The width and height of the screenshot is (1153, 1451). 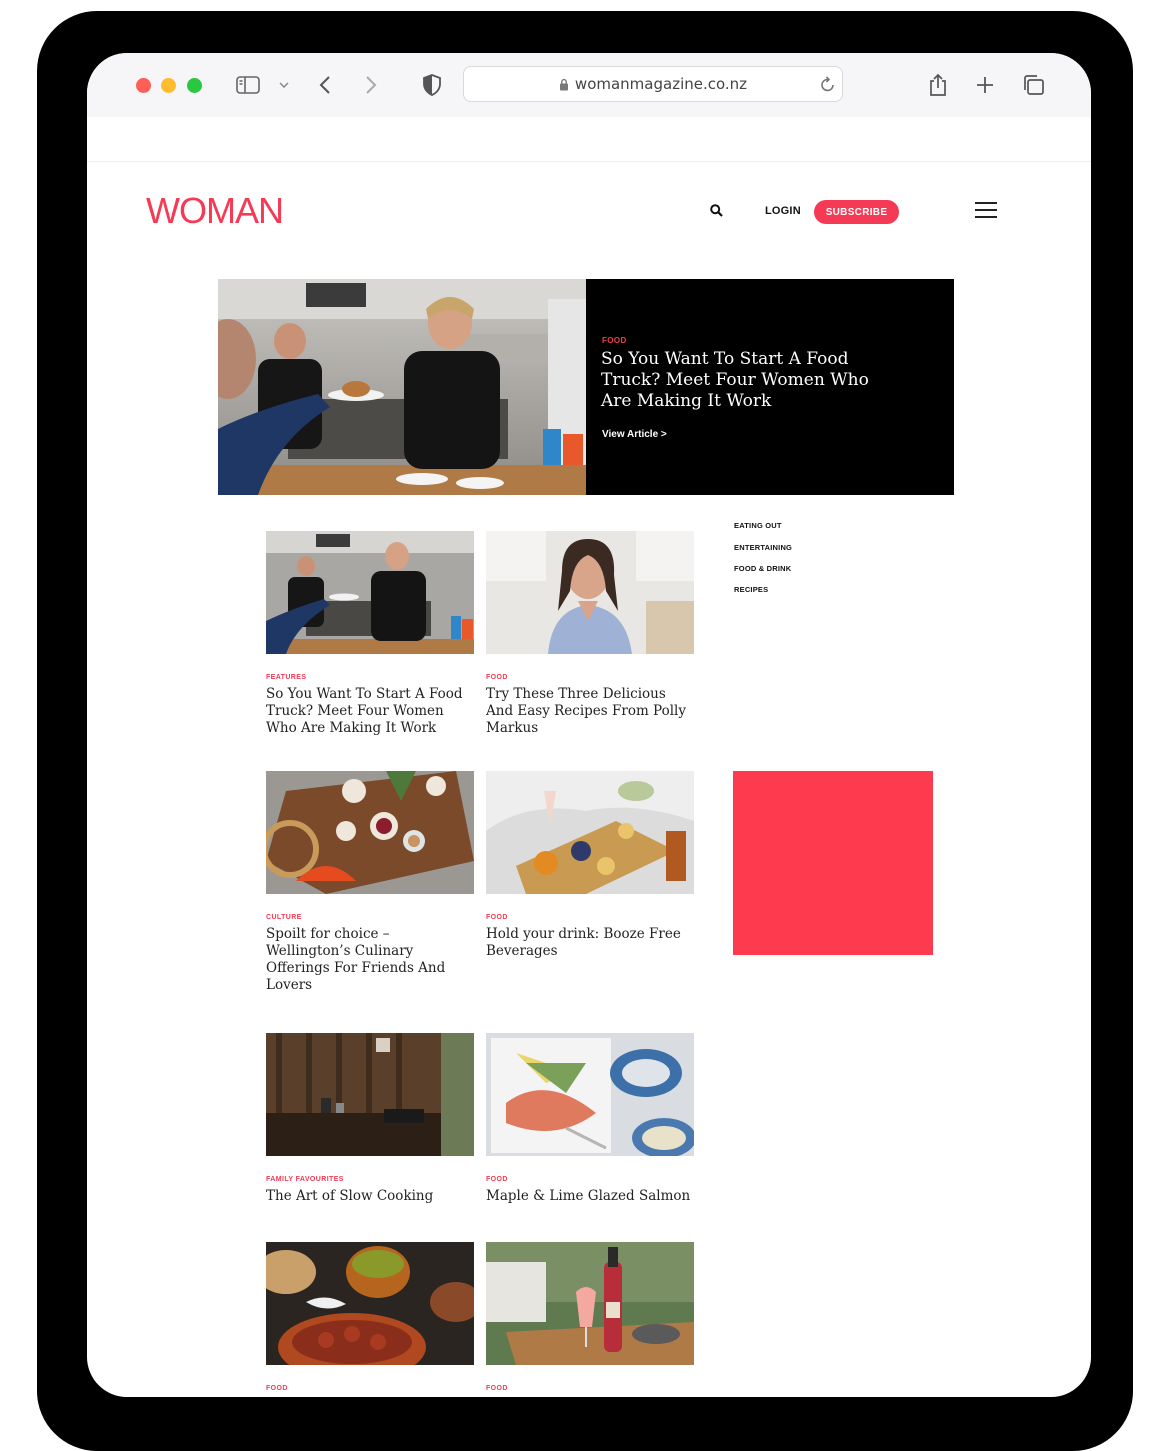 What do you see at coordinates (402, 387) in the screenshot?
I see `hero-image` at bounding box center [402, 387].